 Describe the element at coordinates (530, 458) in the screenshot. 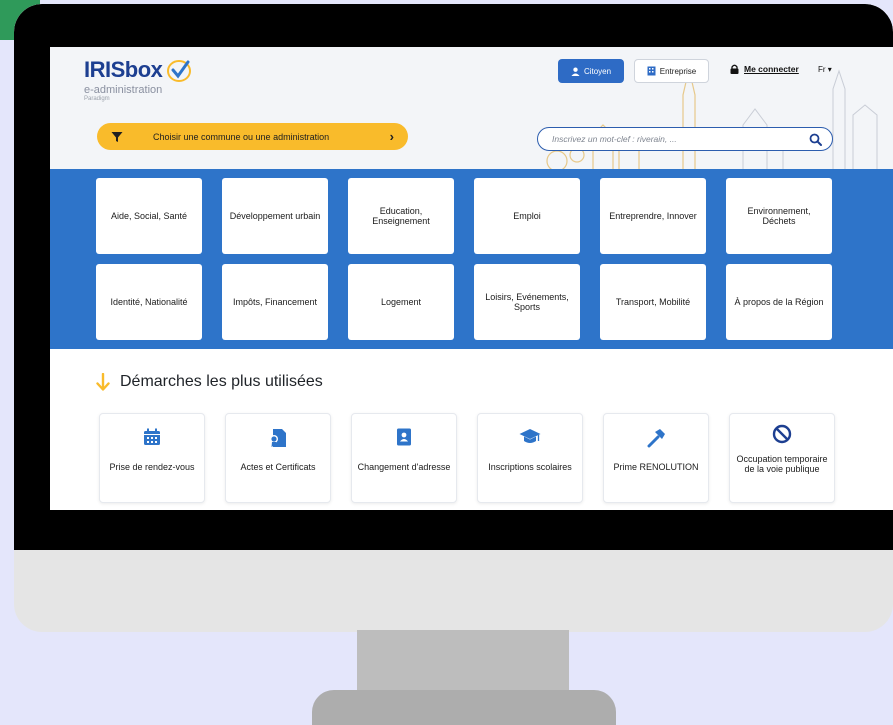

I see `procedure-inscriptions-scolaires: Inscriptions scolaires` at that location.